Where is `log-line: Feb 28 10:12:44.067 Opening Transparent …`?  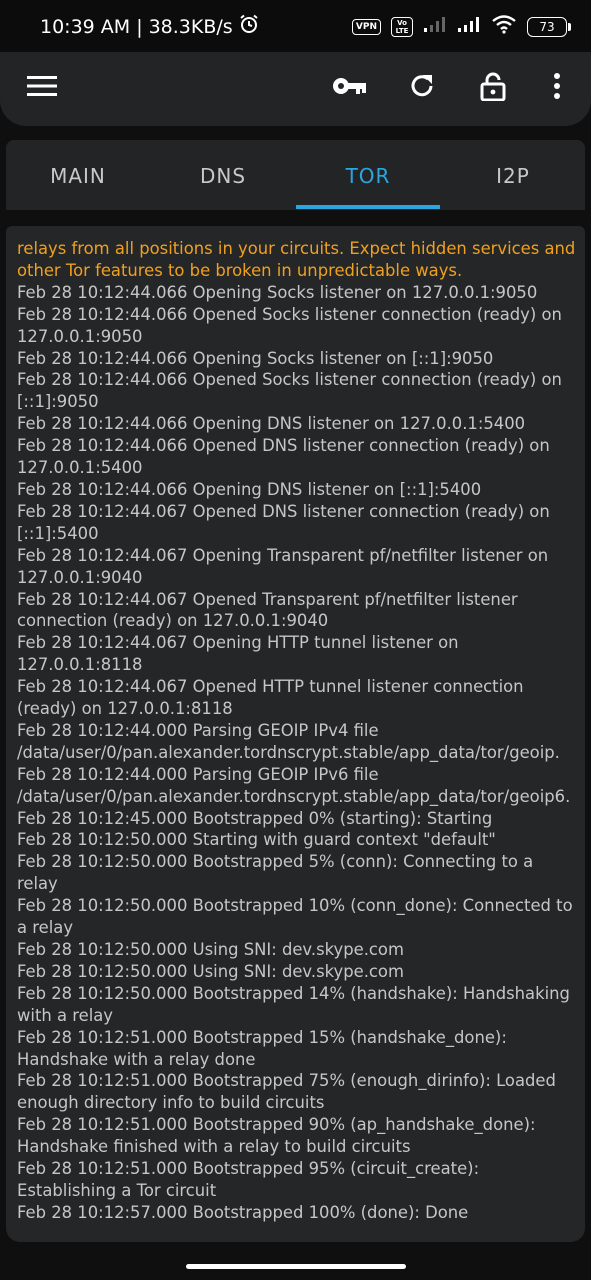 log-line: Feb 28 10:12:44.067 Opening Transparent … is located at coordinates (283, 566).